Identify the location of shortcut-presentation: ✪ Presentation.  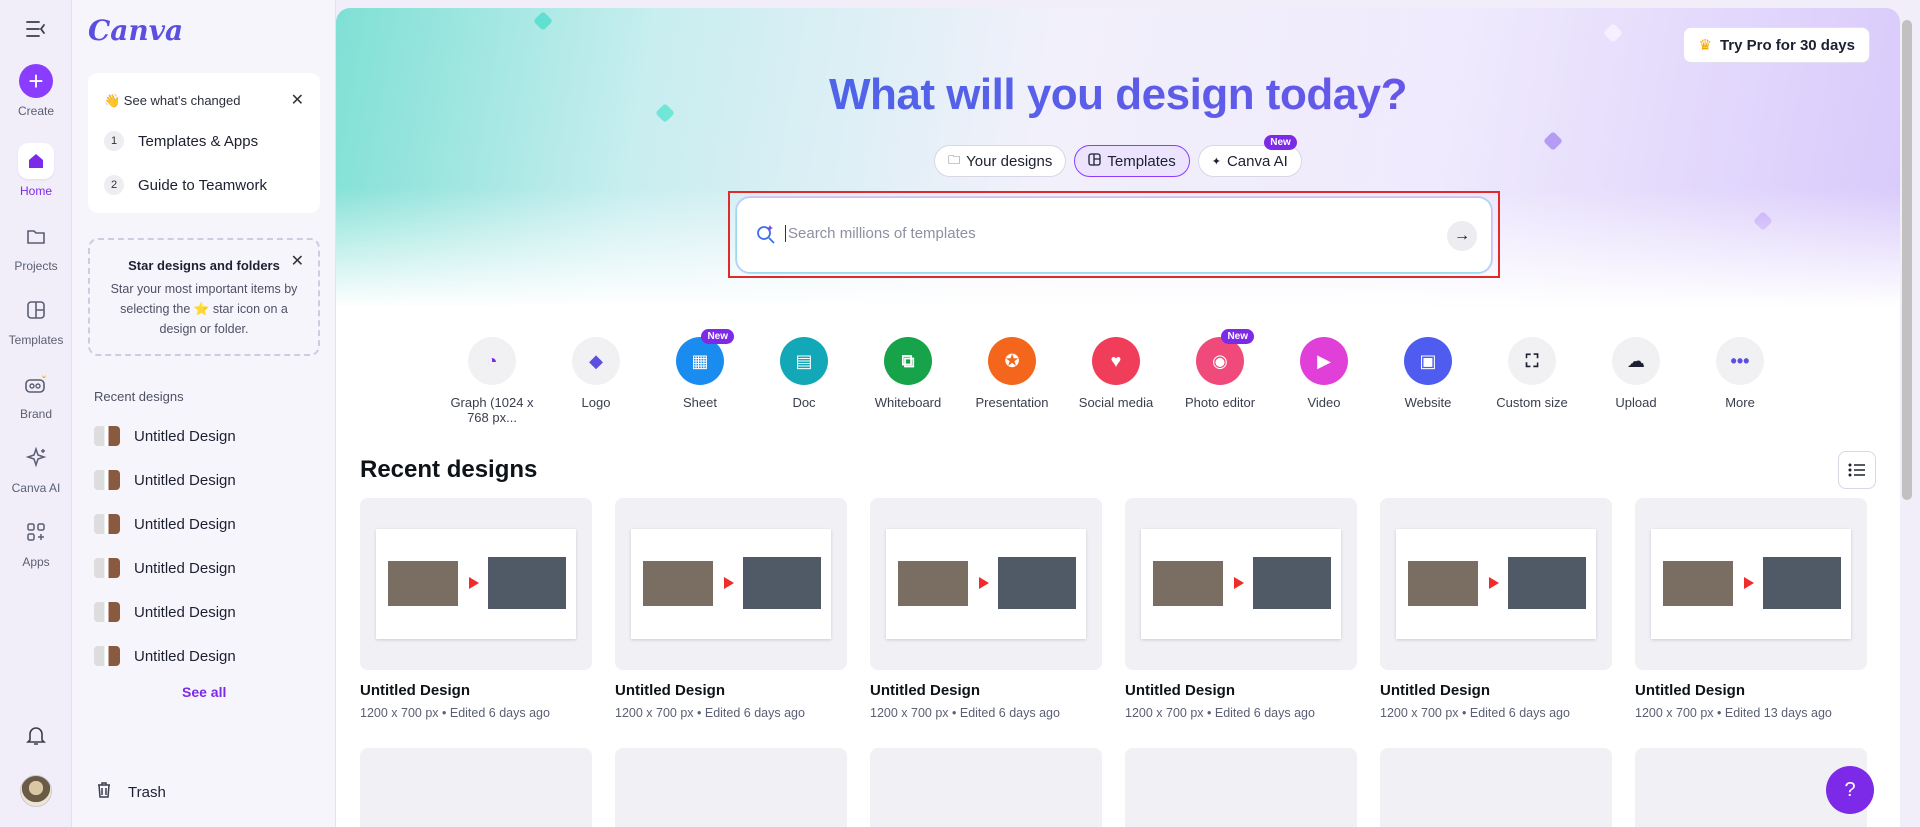
(1012, 373).